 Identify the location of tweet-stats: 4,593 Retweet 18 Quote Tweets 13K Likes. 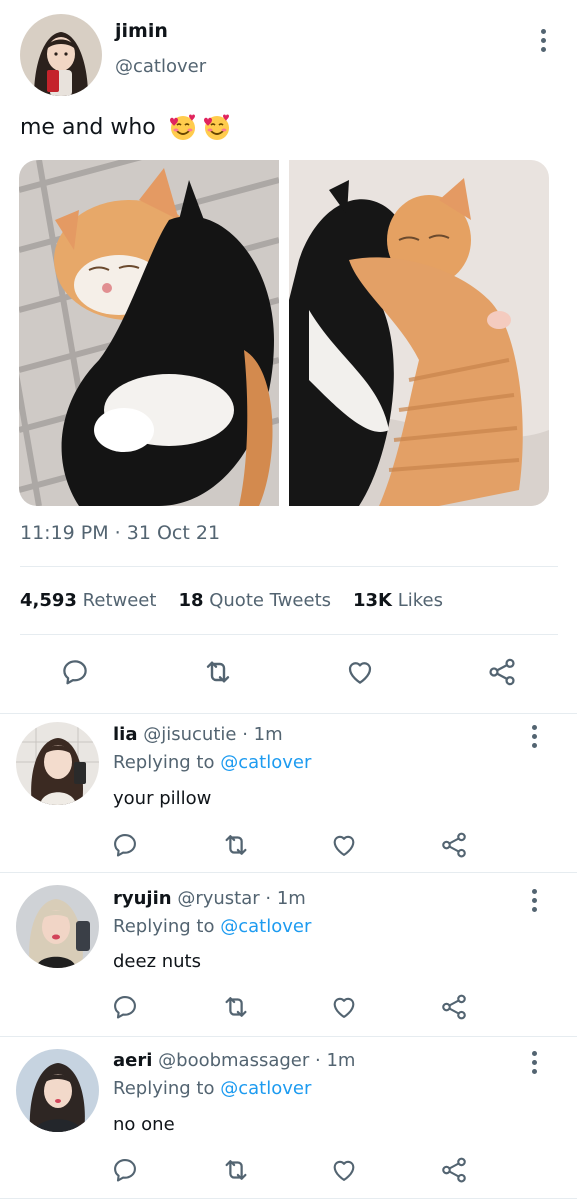
(231, 600).